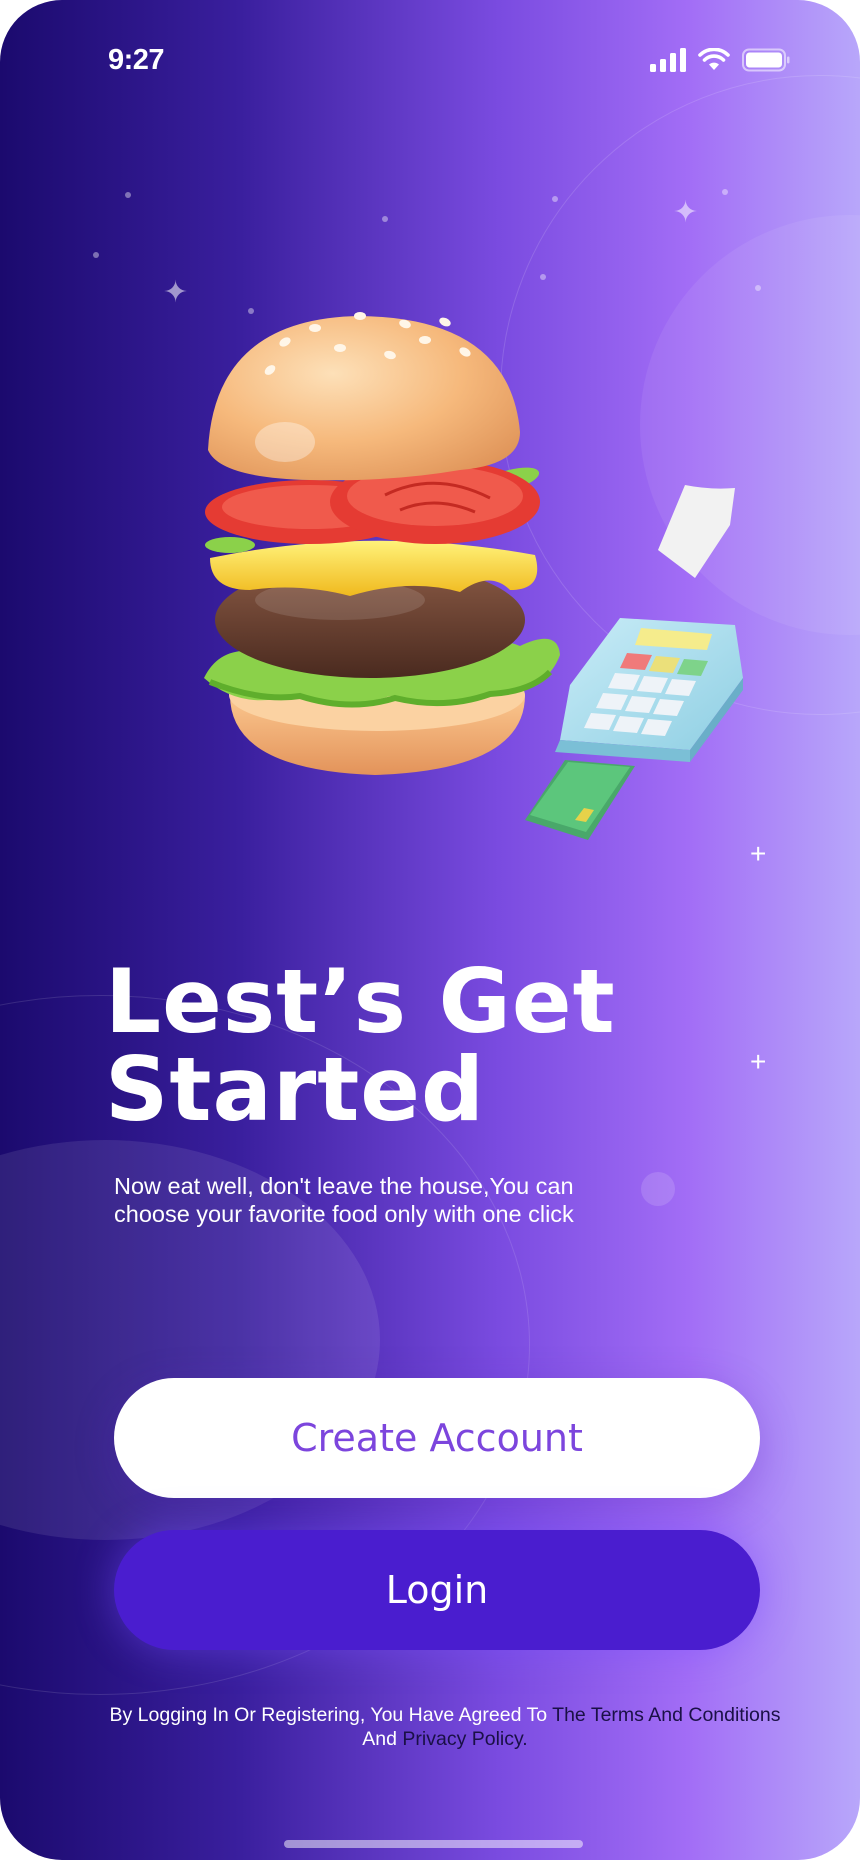 The height and width of the screenshot is (1860, 860). I want to click on status-icons, so click(720, 60).